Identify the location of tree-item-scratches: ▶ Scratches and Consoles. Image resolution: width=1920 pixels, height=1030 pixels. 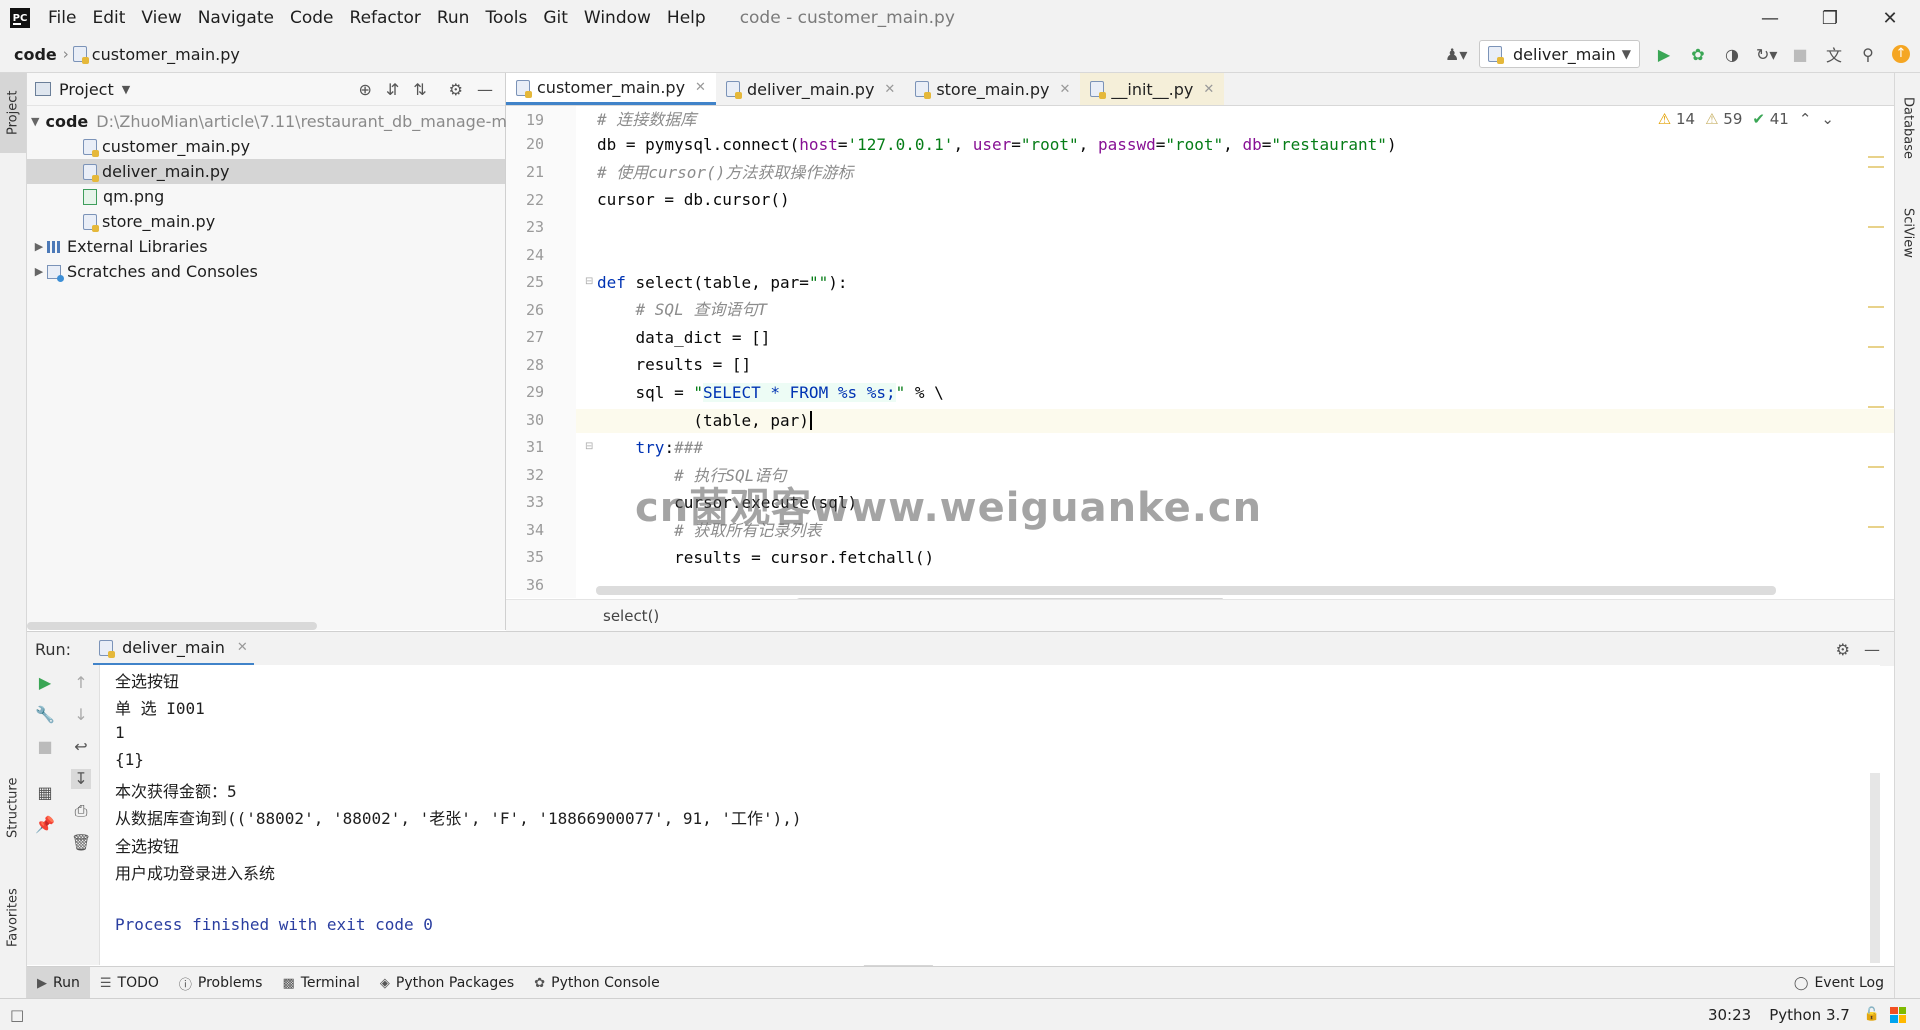
(266, 271).